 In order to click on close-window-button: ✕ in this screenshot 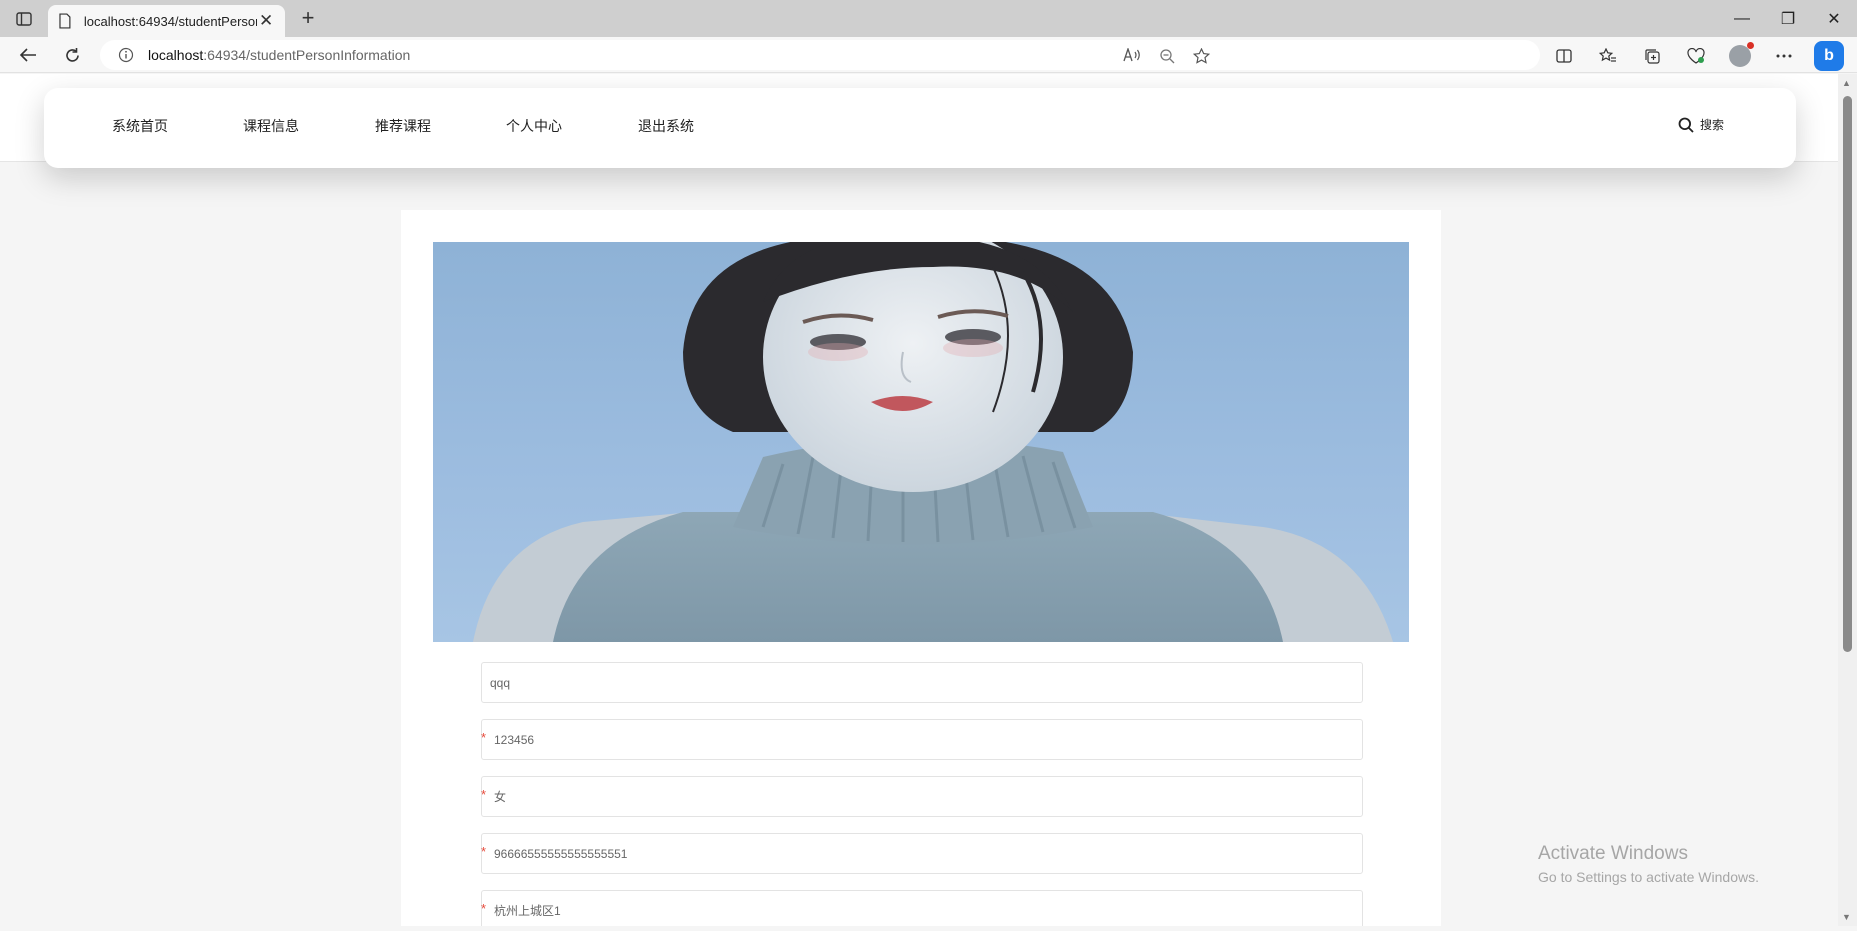, I will do `click(1834, 18)`.